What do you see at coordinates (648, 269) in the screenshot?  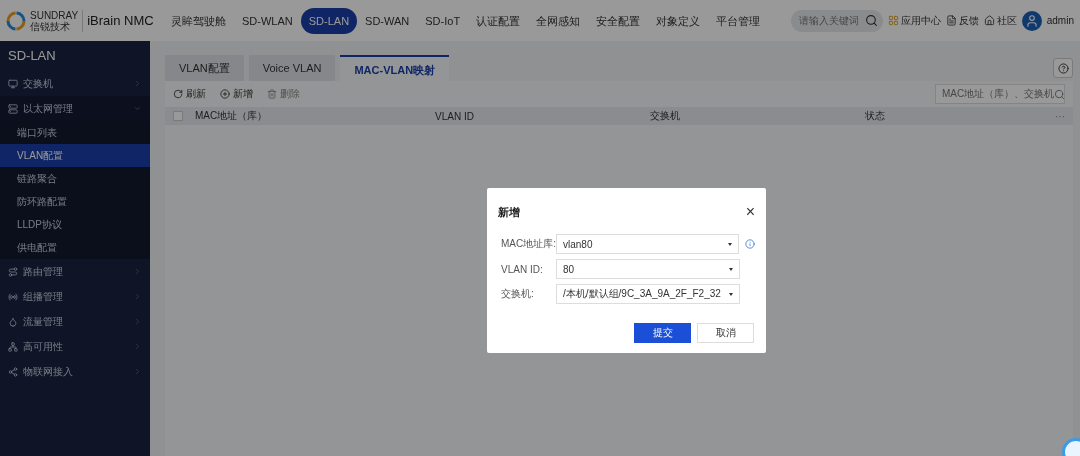 I see `select-field: 80` at bounding box center [648, 269].